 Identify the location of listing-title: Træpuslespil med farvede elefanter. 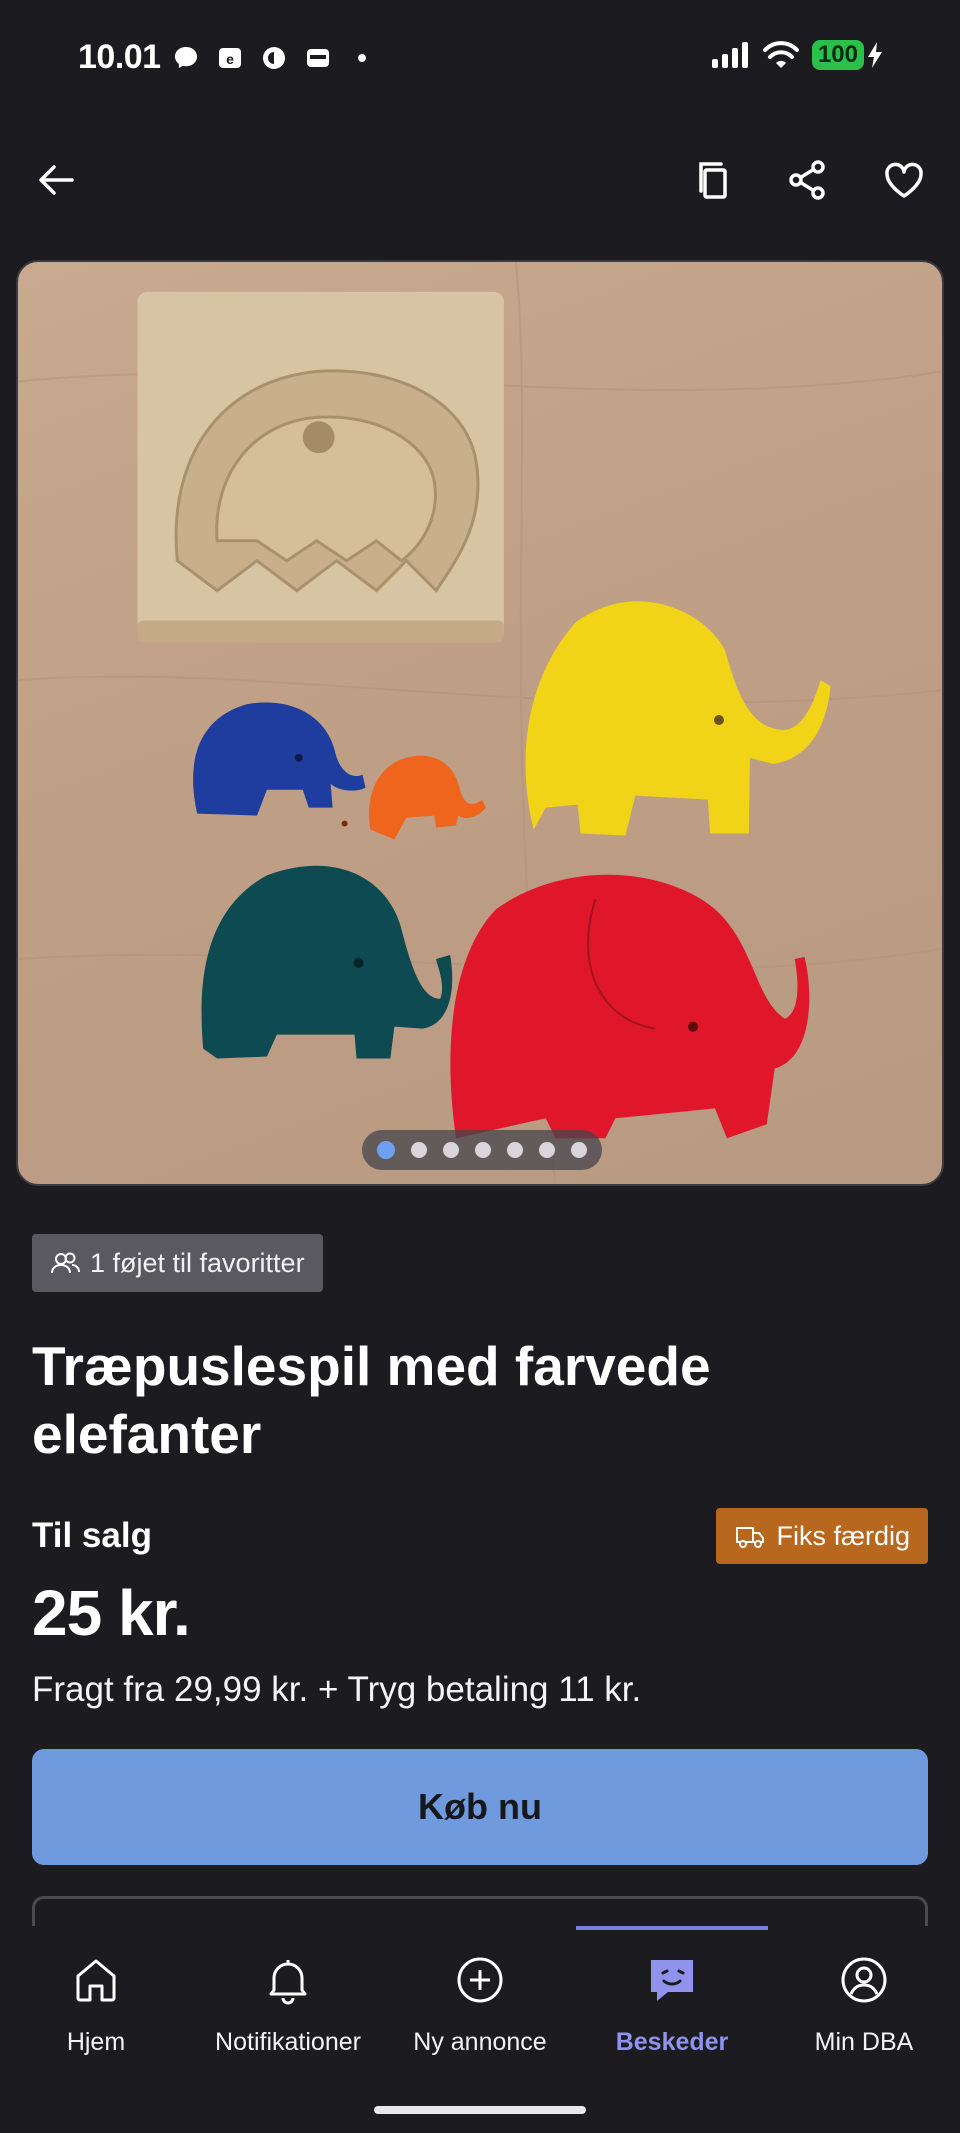
(371, 1400).